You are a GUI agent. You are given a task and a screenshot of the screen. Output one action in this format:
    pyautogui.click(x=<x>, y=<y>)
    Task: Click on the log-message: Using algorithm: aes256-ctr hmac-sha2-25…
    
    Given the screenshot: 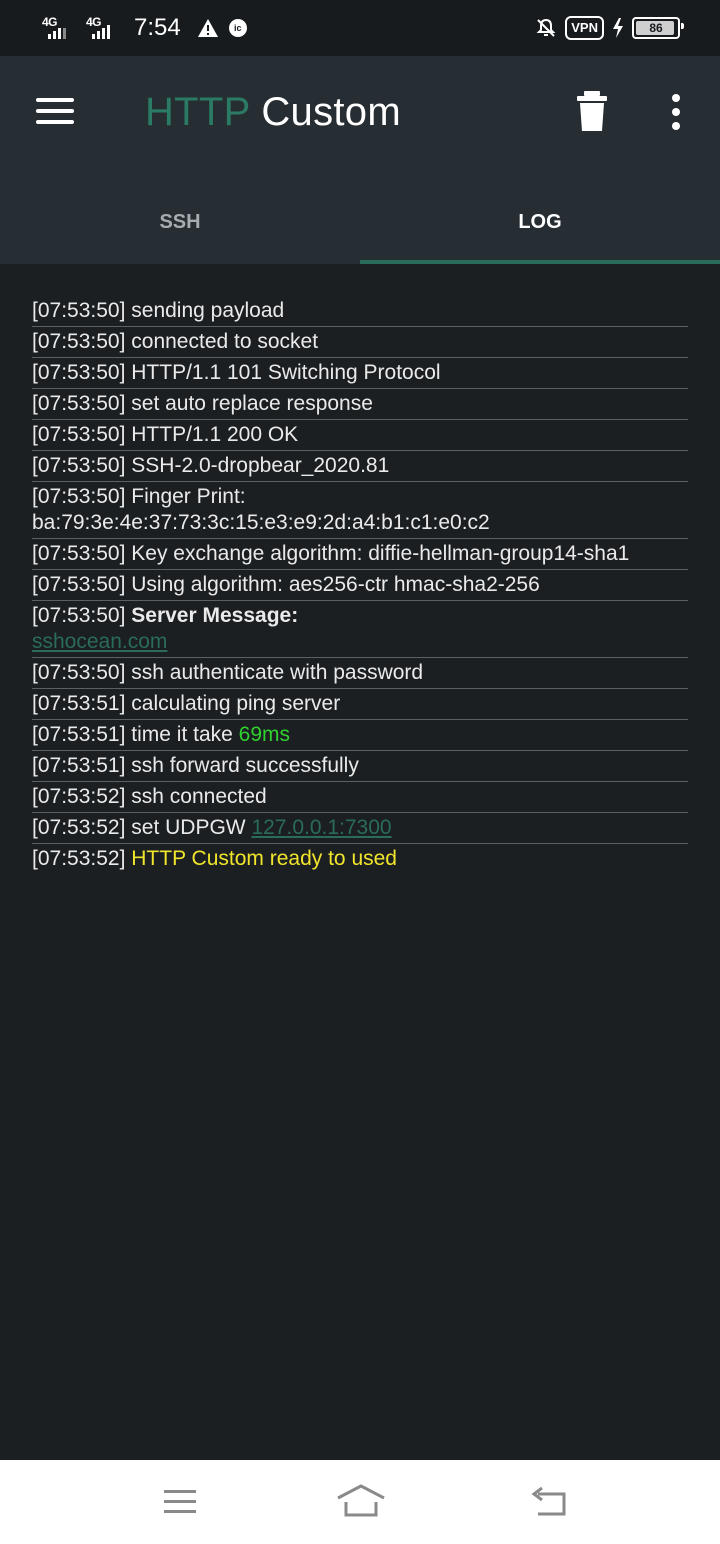 What is the action you would take?
    pyautogui.click(x=335, y=584)
    